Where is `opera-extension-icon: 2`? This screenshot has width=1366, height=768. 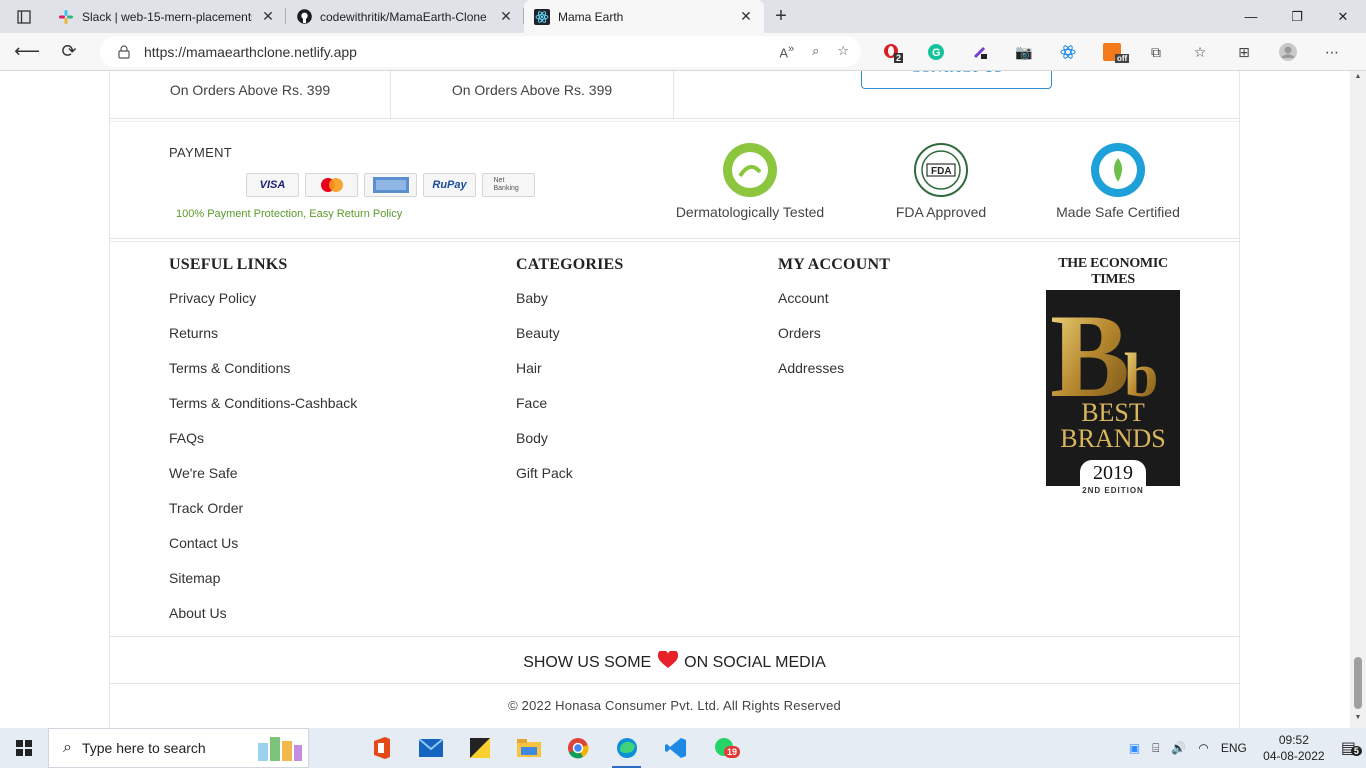
opera-extension-icon: 2 is located at coordinates (892, 52).